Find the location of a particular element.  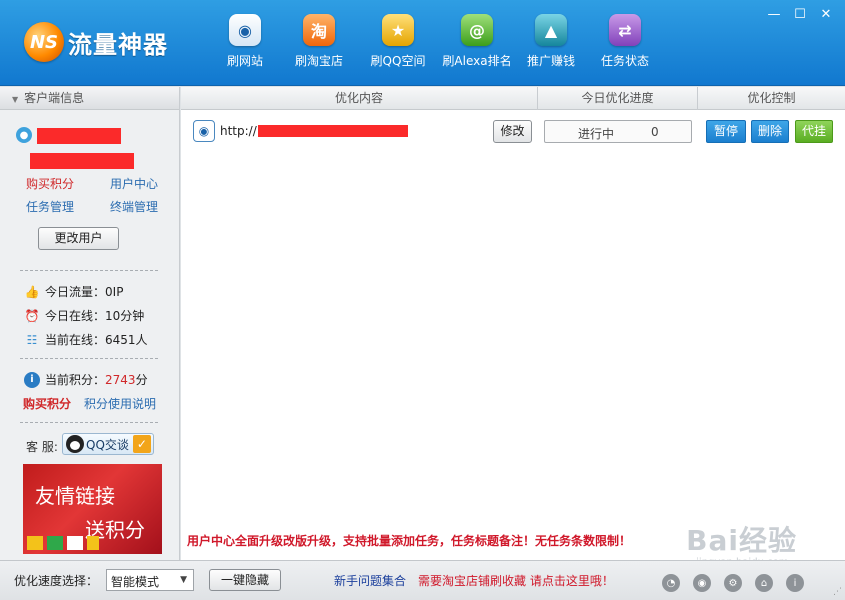

resize-grip-icon: ⋰ is located at coordinates (837, 592).